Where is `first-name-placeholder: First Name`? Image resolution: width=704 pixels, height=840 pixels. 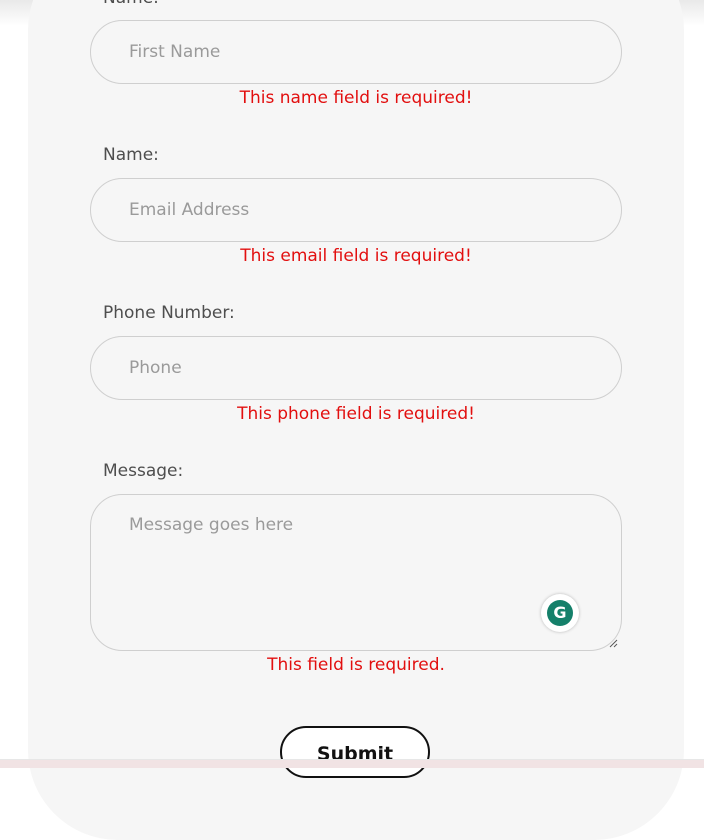 first-name-placeholder: First Name is located at coordinates (175, 52).